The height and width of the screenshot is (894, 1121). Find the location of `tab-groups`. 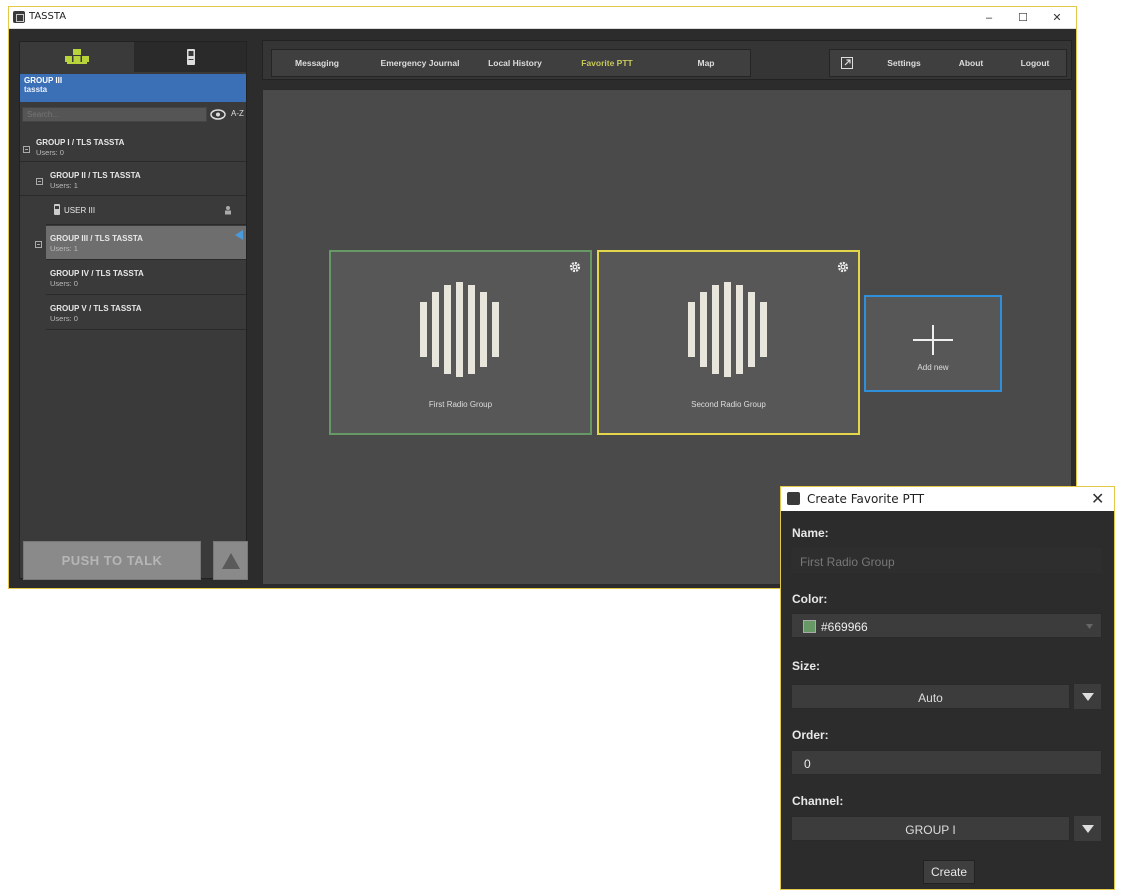

tab-groups is located at coordinates (77, 57).